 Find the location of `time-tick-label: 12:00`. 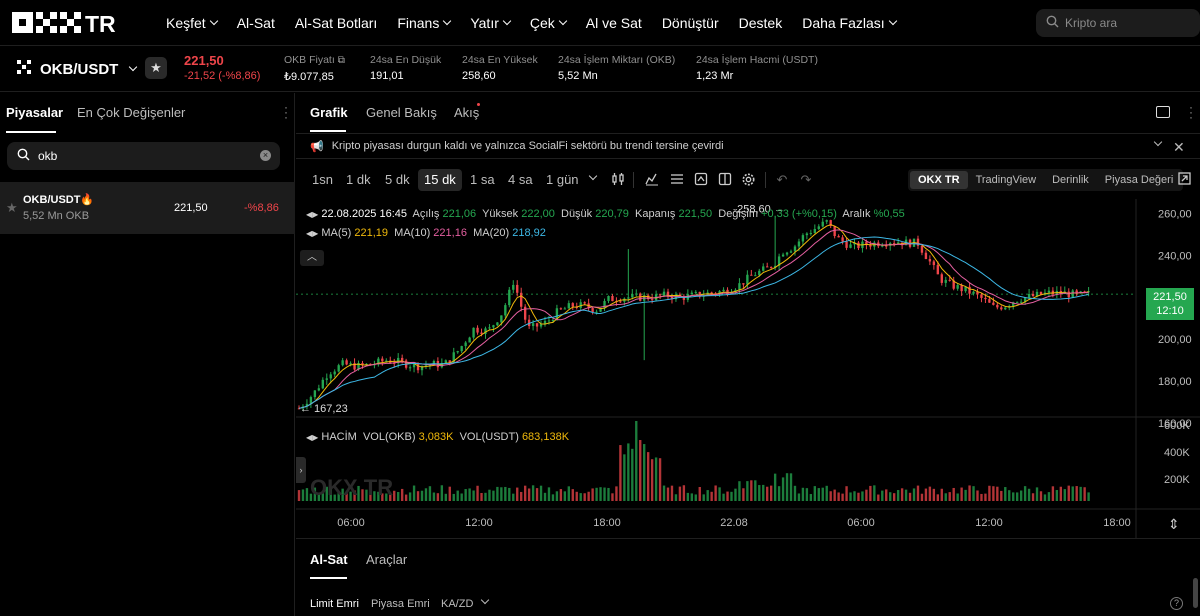

time-tick-label: 12:00 is located at coordinates (479, 523).